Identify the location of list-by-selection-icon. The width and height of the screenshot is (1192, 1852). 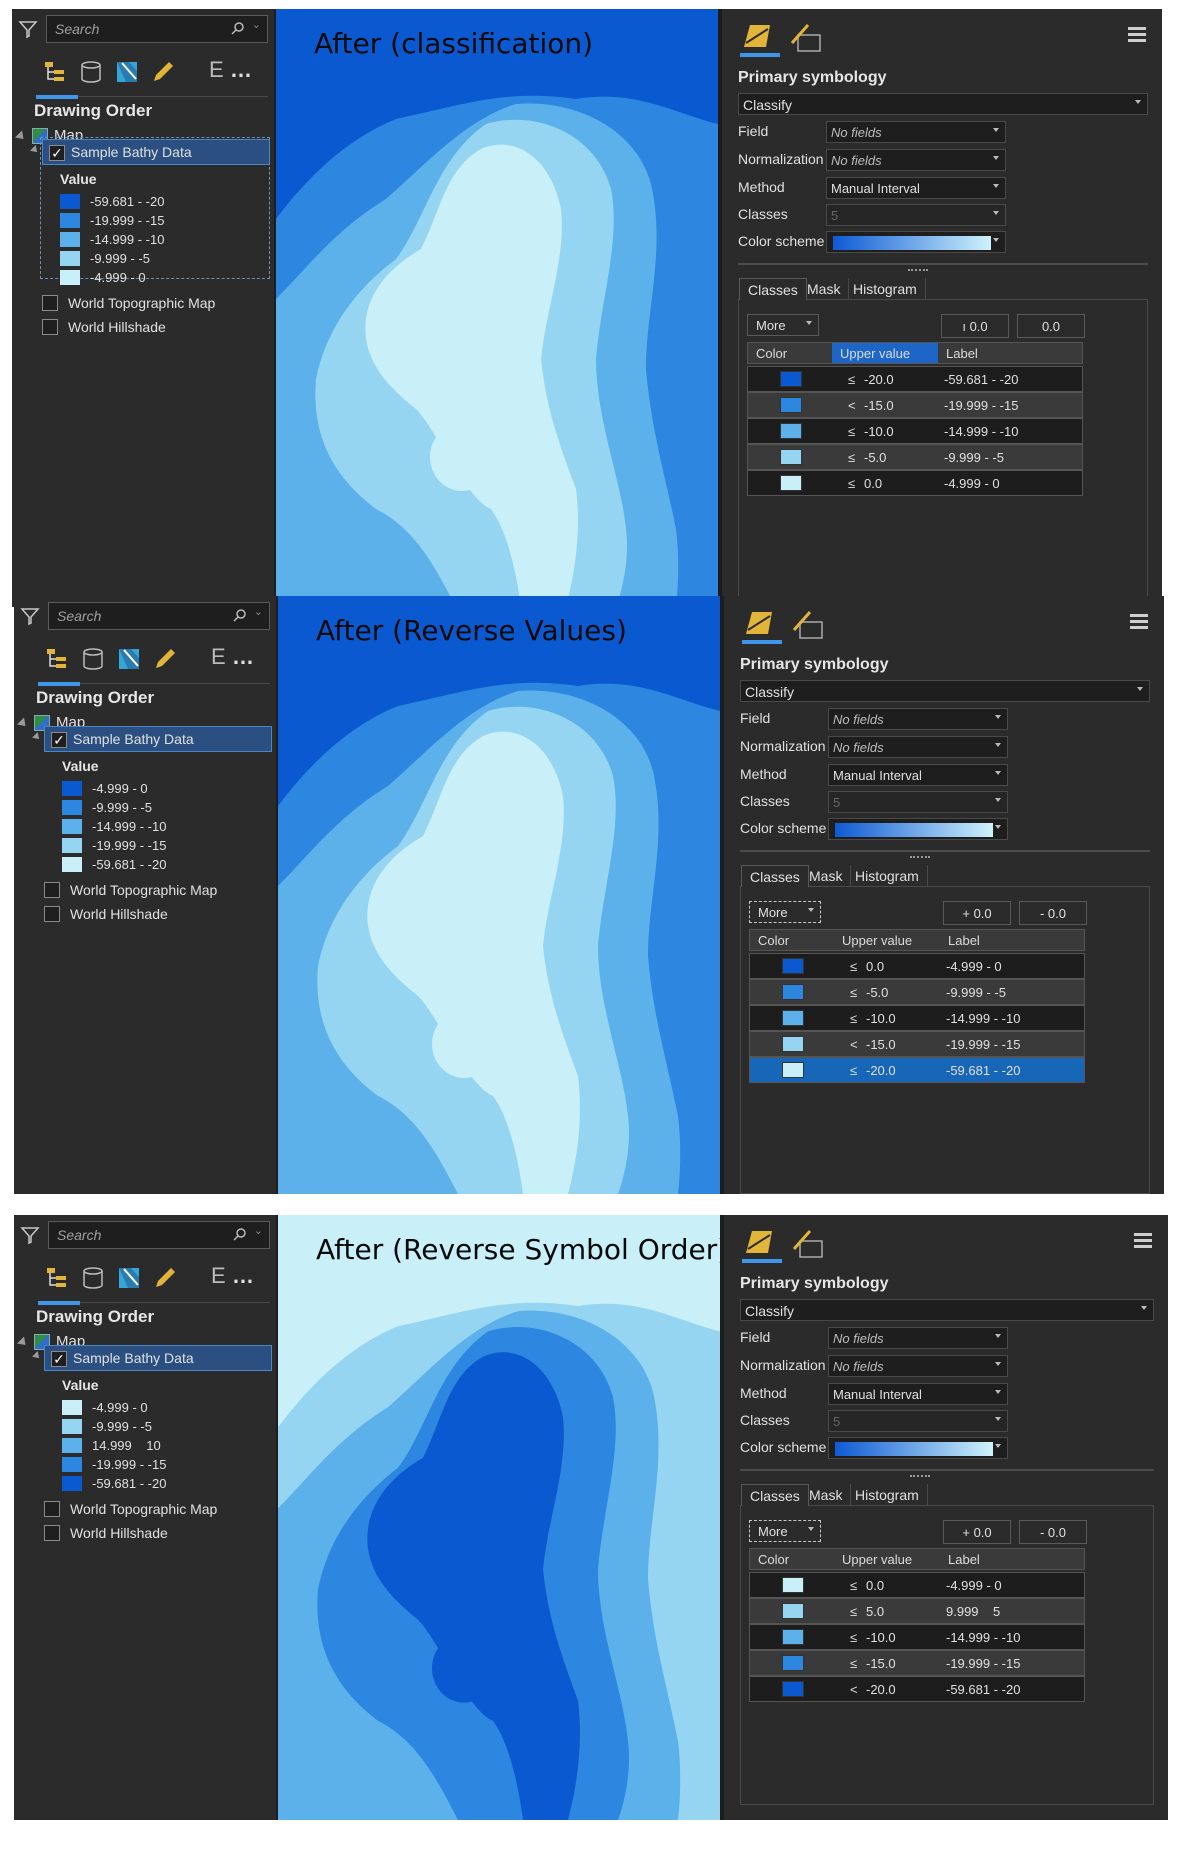
(129, 1278).